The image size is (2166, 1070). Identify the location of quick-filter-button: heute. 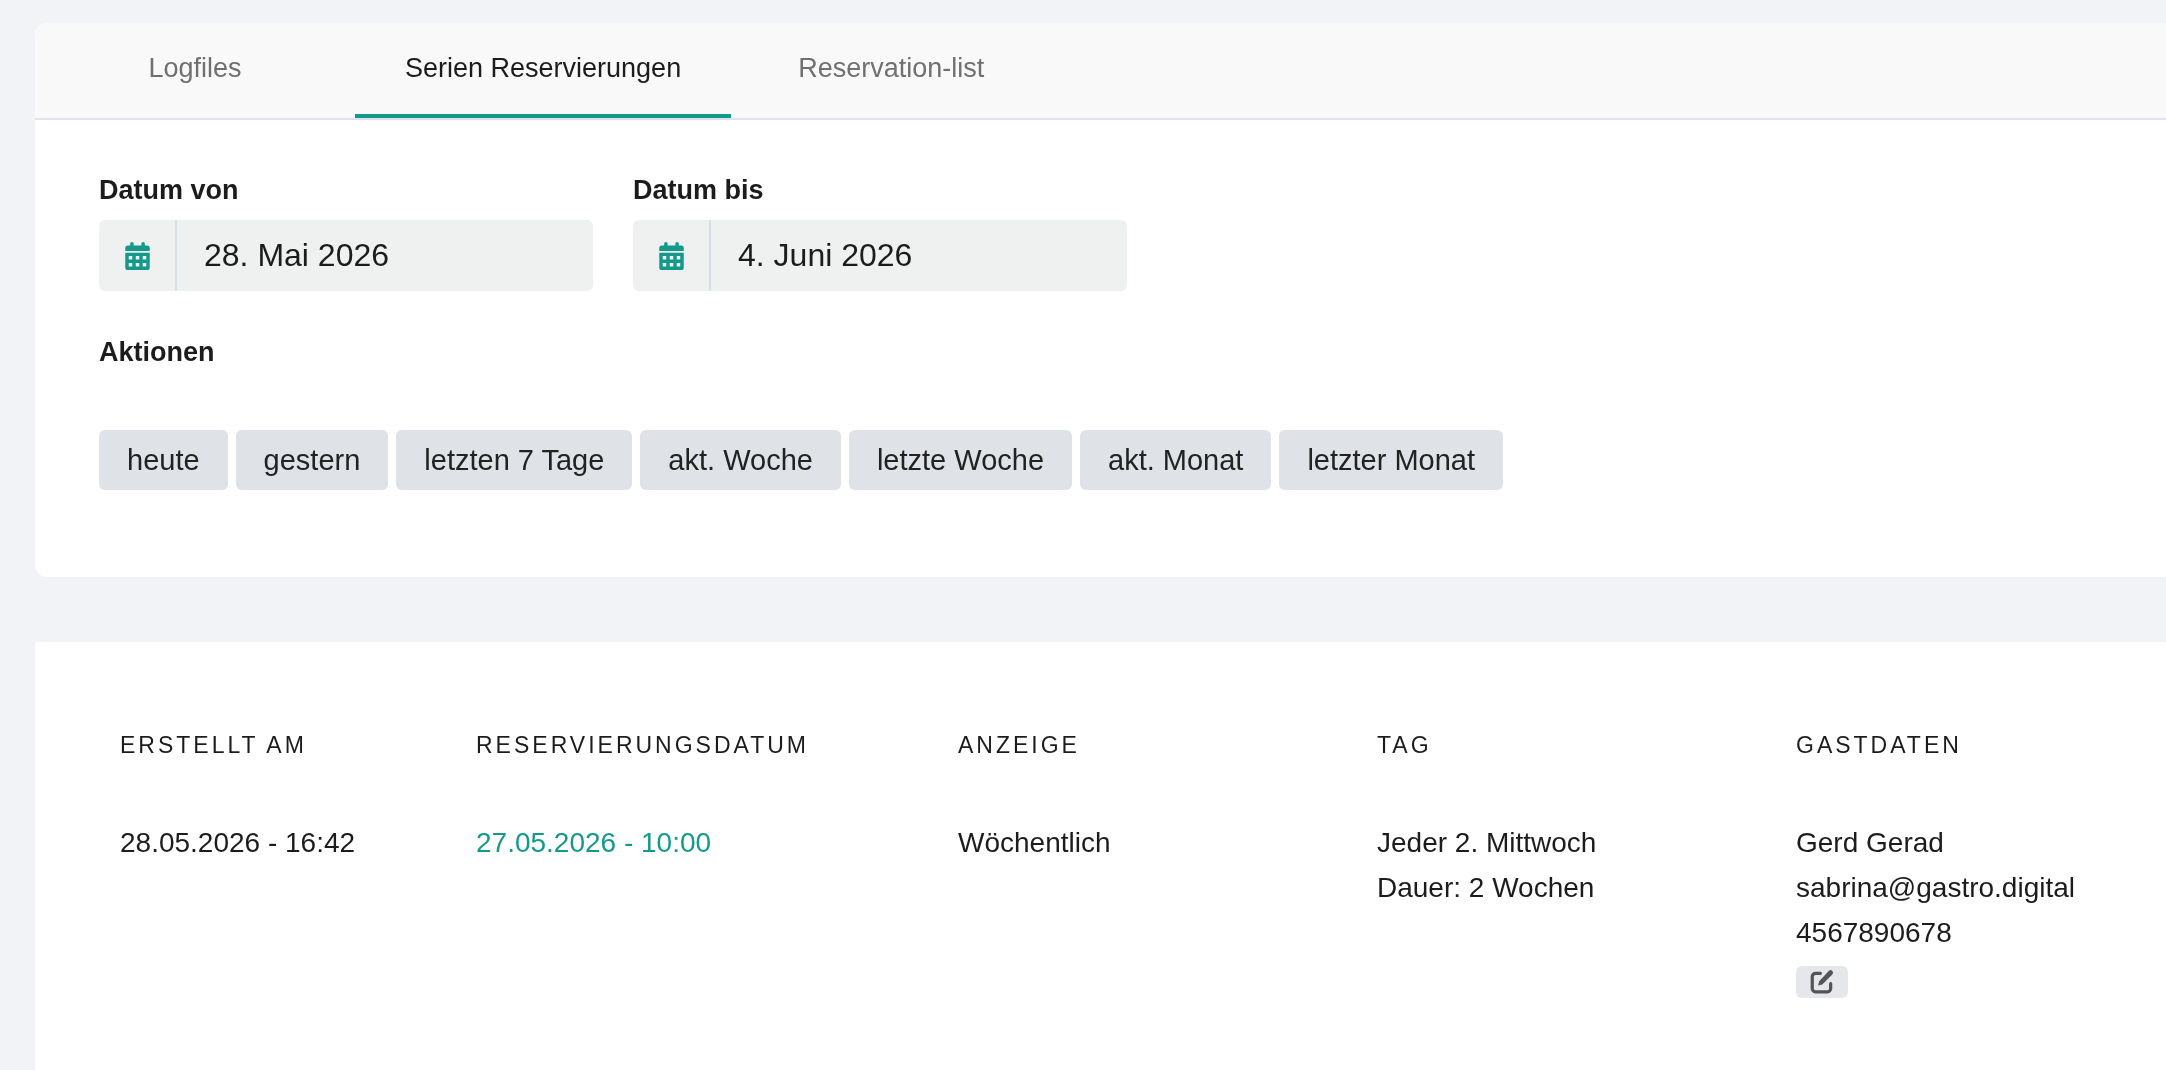
(163, 460).